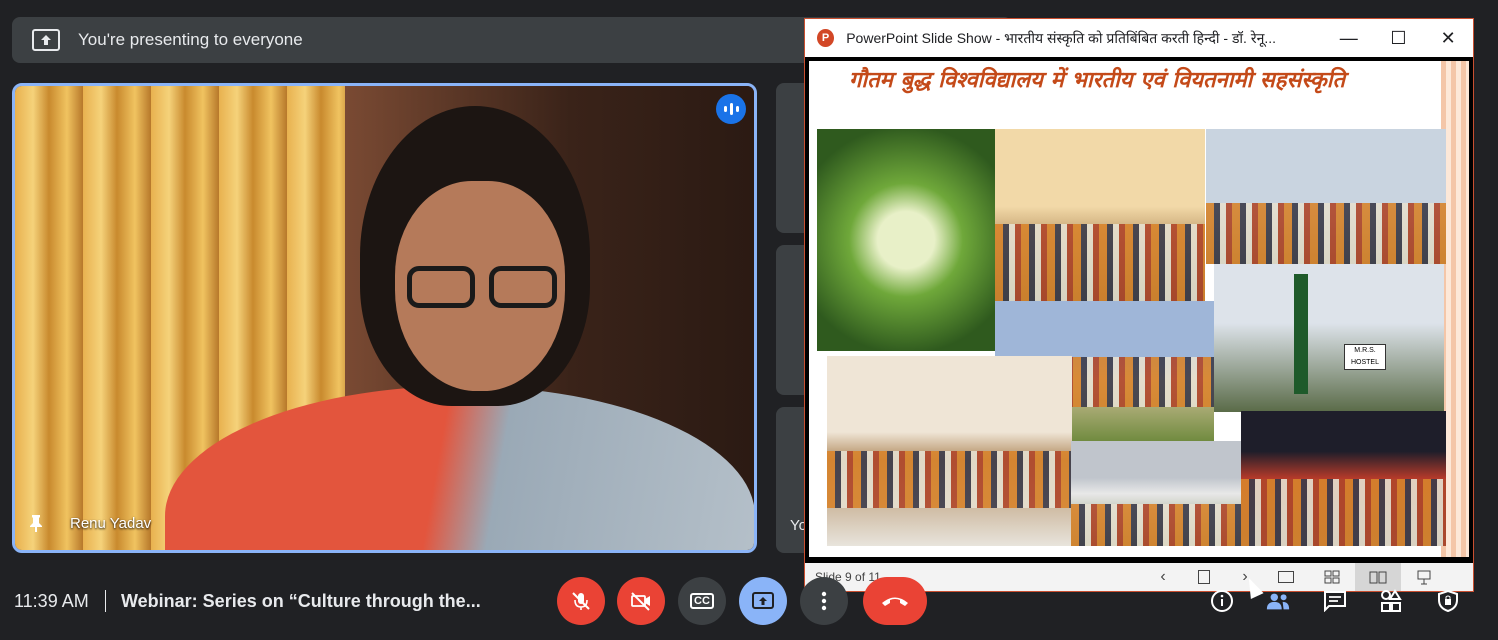 This screenshot has width=1498, height=640. I want to click on photo-flag-hostel: M.R.S. HOSTEL, so click(1329, 338).